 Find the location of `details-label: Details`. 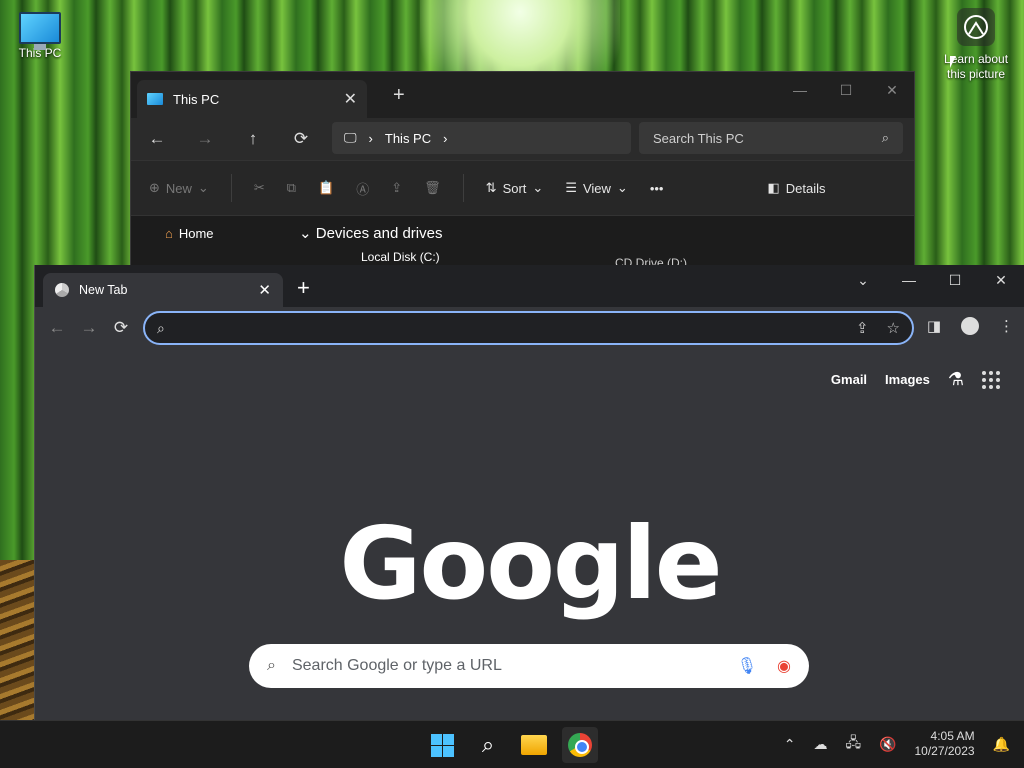

details-label: Details is located at coordinates (805, 188).